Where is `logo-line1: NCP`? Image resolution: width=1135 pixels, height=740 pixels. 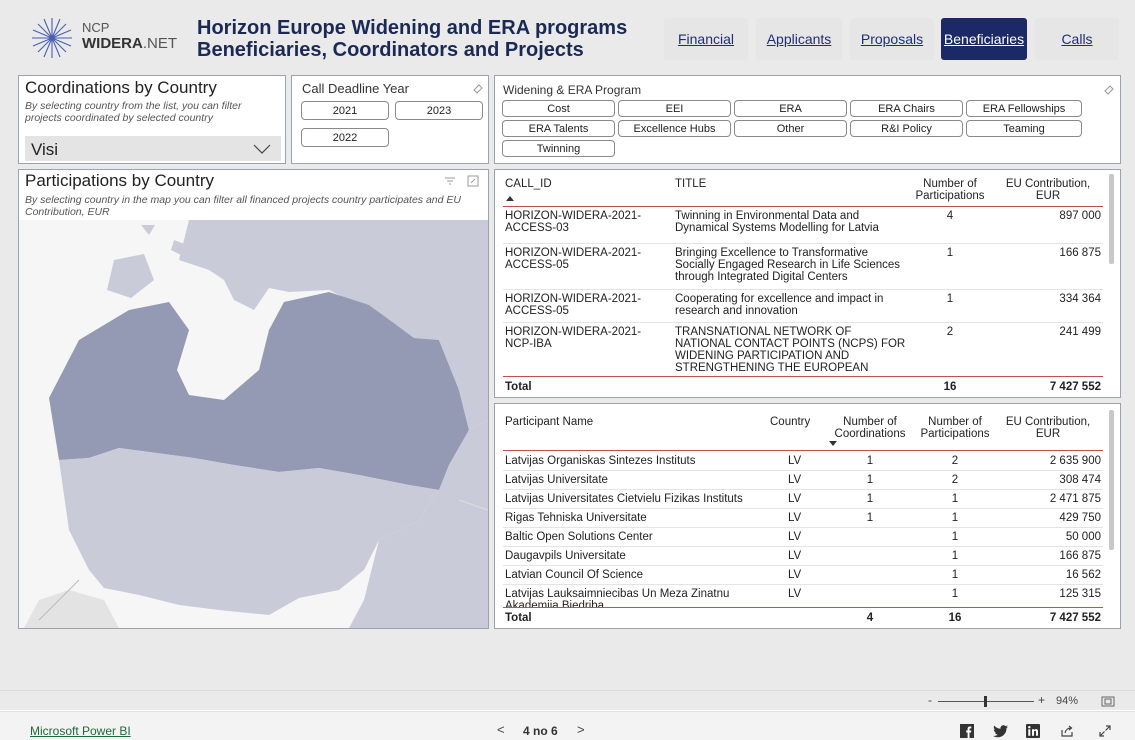 logo-line1: NCP is located at coordinates (96, 27).